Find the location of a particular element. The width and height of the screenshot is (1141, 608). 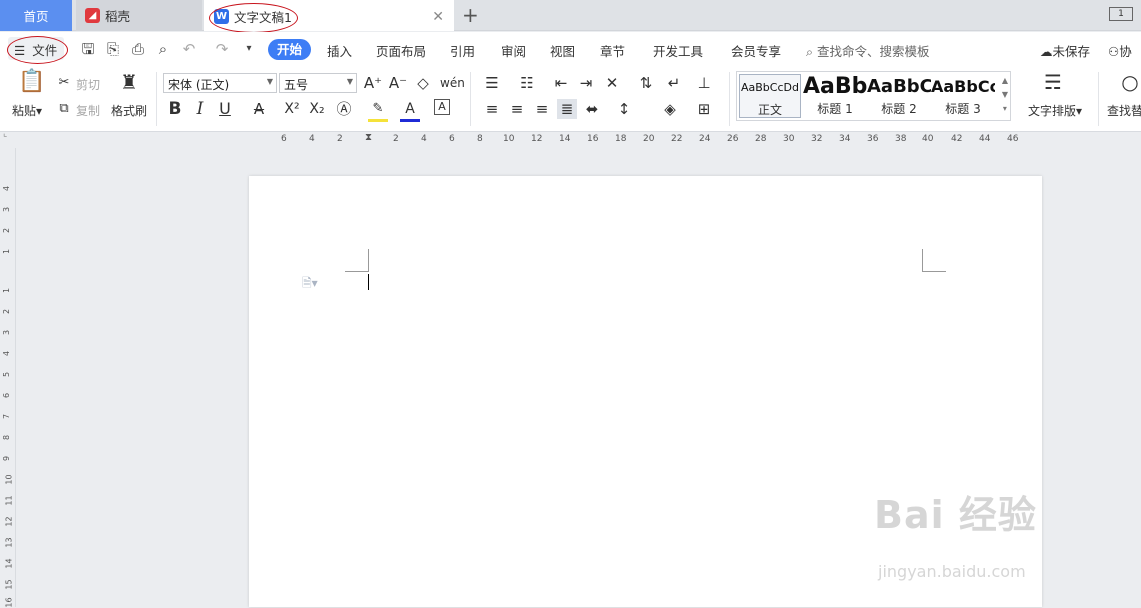

tab-home-label: 首页 is located at coordinates (36, 16).